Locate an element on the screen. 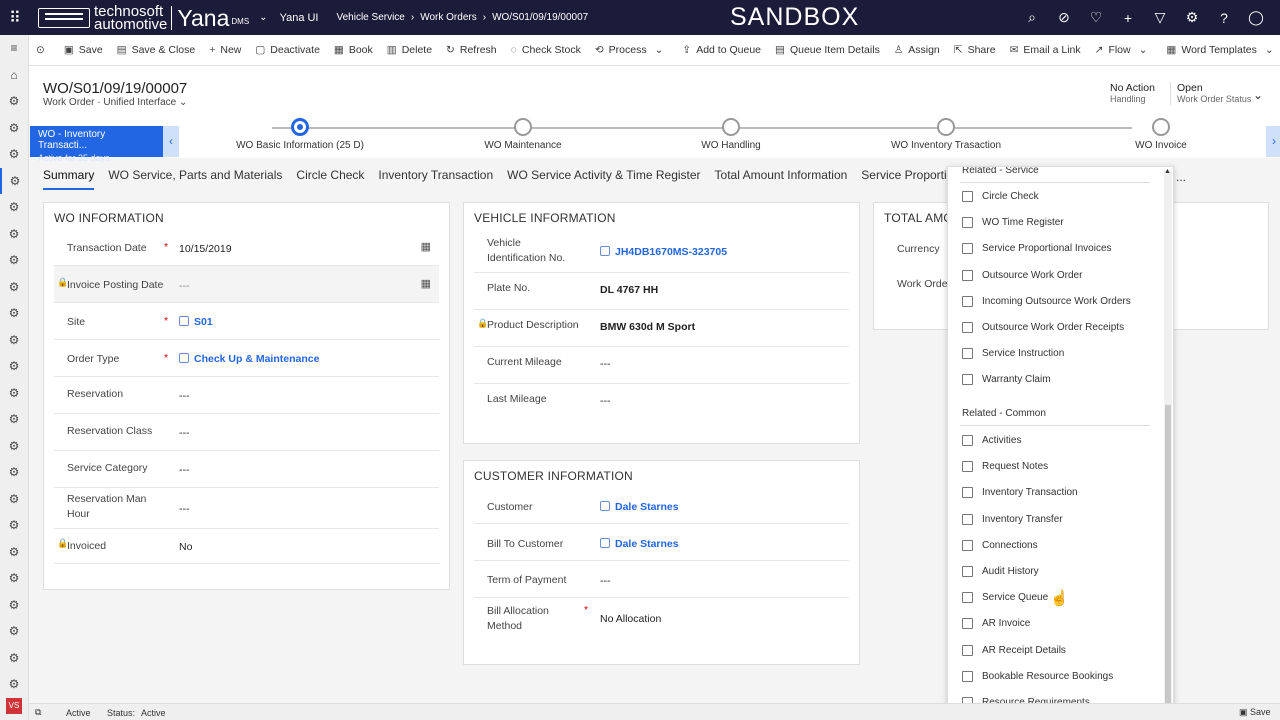 This screenshot has height=720, width=1280. back-icon: ⊙ is located at coordinates (43, 50).